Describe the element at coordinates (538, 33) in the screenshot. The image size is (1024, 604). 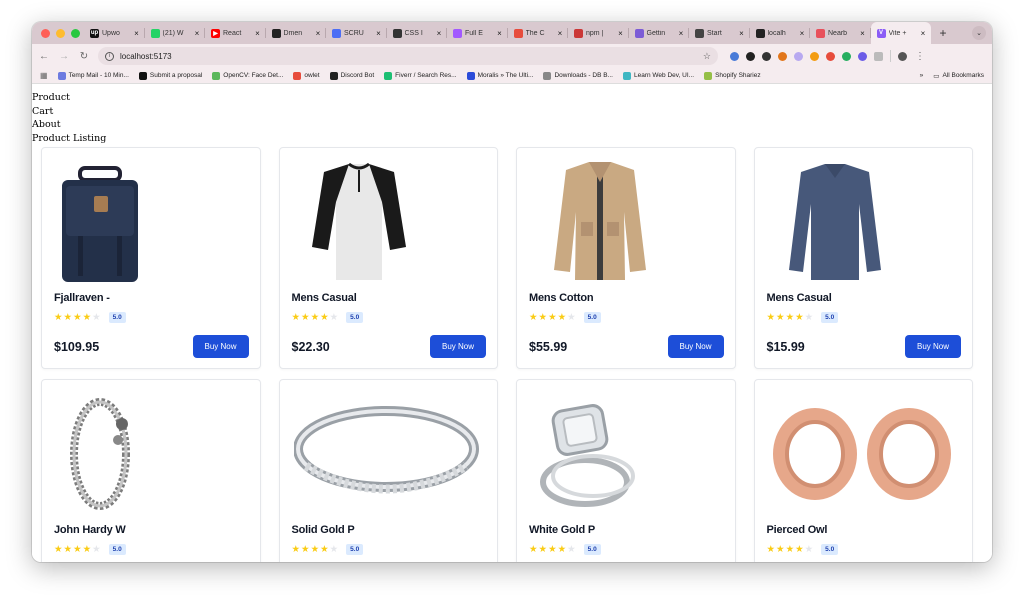
I see `browser-tab: The C ×` at that location.